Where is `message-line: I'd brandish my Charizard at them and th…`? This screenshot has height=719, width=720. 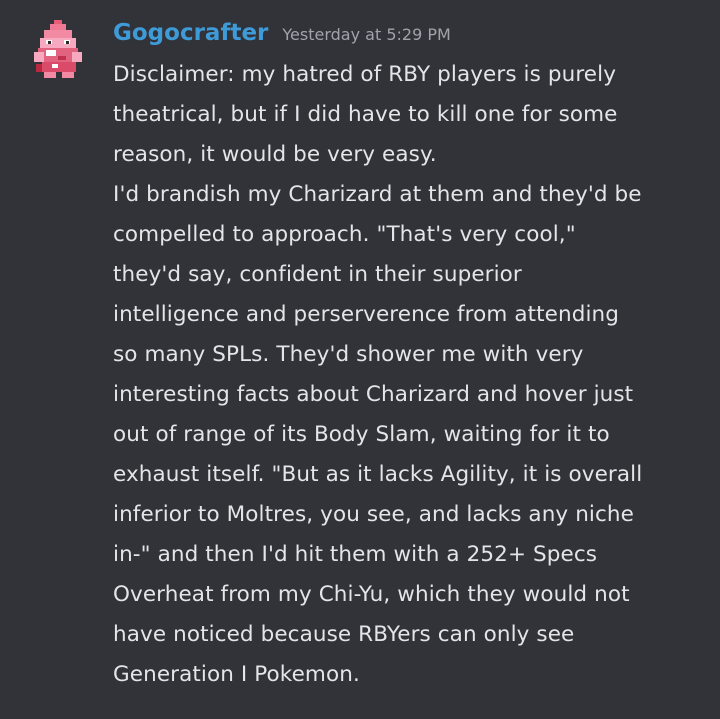 message-line: I'd brandish my Charizard at them and th… is located at coordinates (377, 194).